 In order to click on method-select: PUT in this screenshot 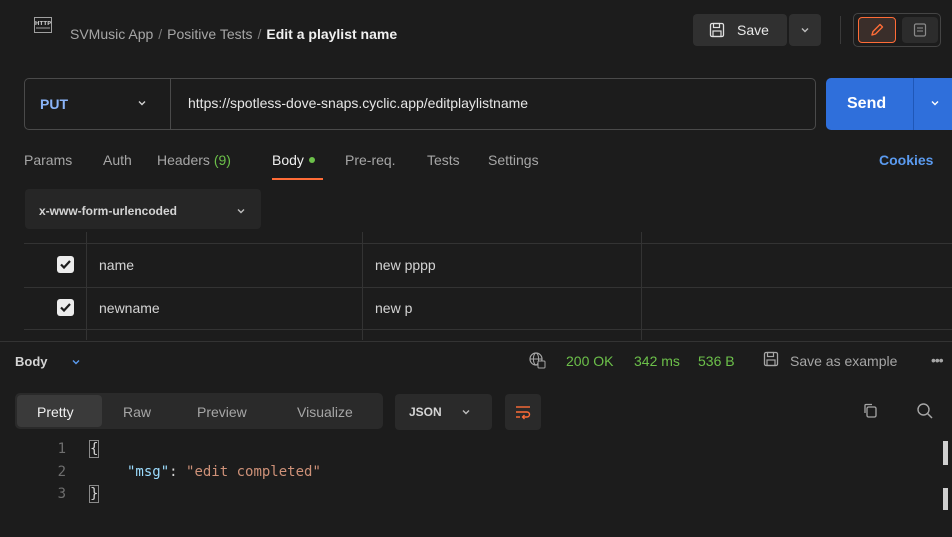, I will do `click(54, 104)`.